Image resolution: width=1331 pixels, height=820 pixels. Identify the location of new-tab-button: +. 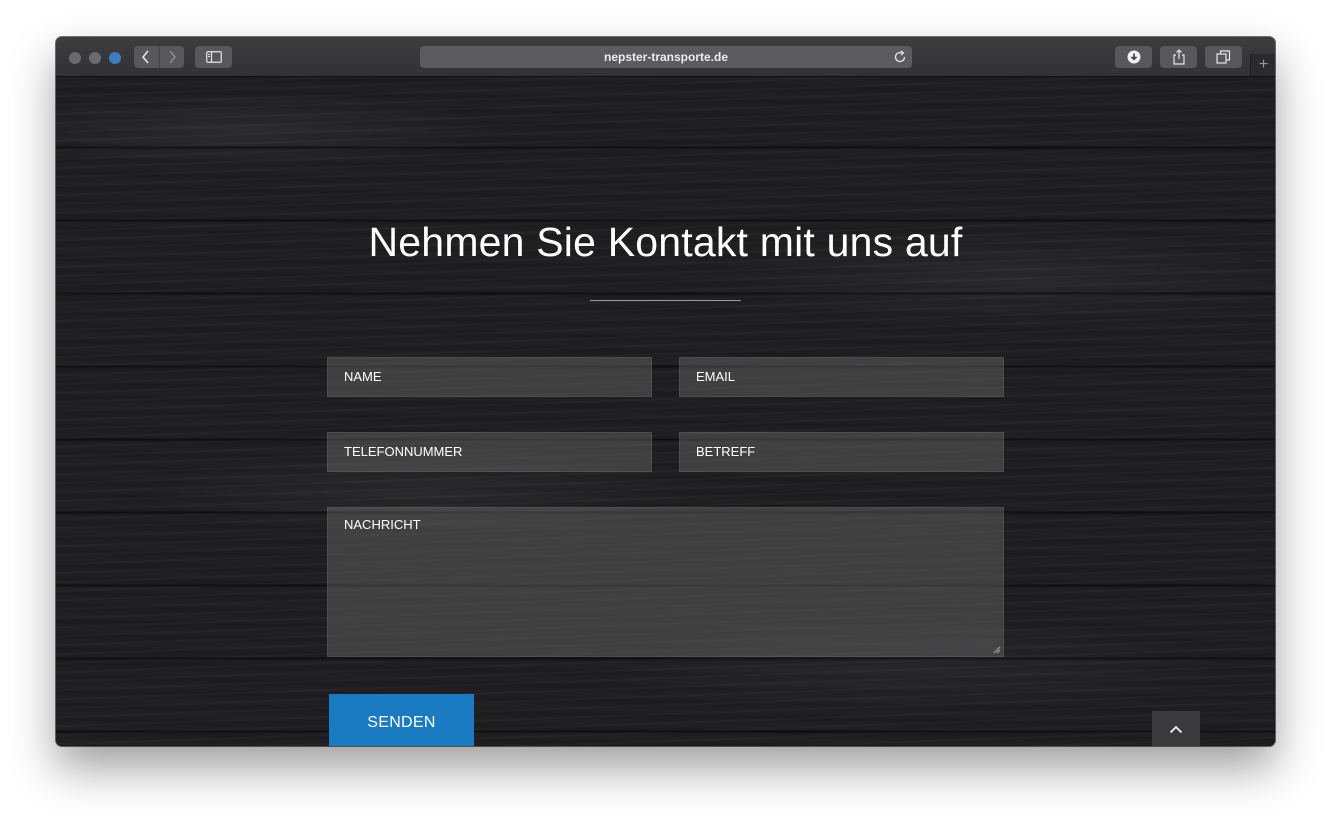
(1262, 65).